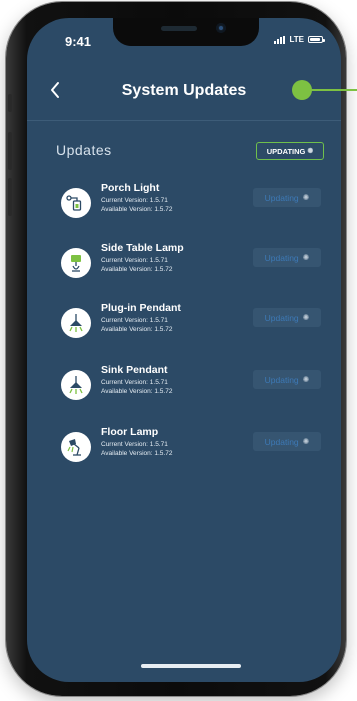  I want to click on mute-switch, so click(10, 103).